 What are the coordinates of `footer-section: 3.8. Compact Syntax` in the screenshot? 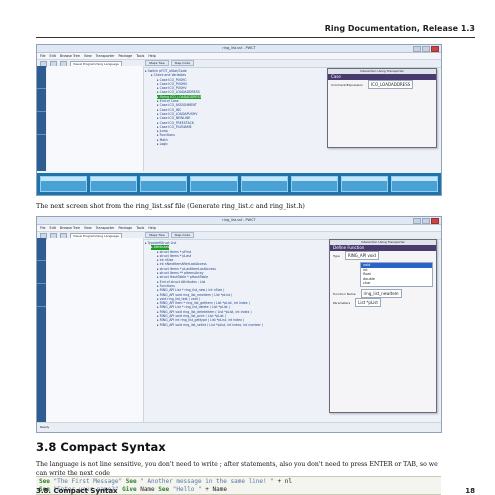 It's located at (77, 491).